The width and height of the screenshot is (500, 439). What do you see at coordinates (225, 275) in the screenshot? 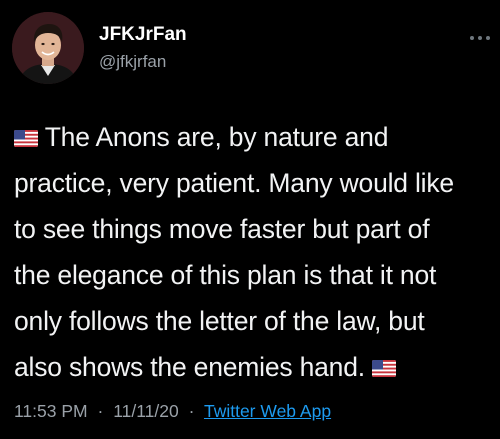
I see `tweet-text-line: the elegance of this plan is that it not` at bounding box center [225, 275].